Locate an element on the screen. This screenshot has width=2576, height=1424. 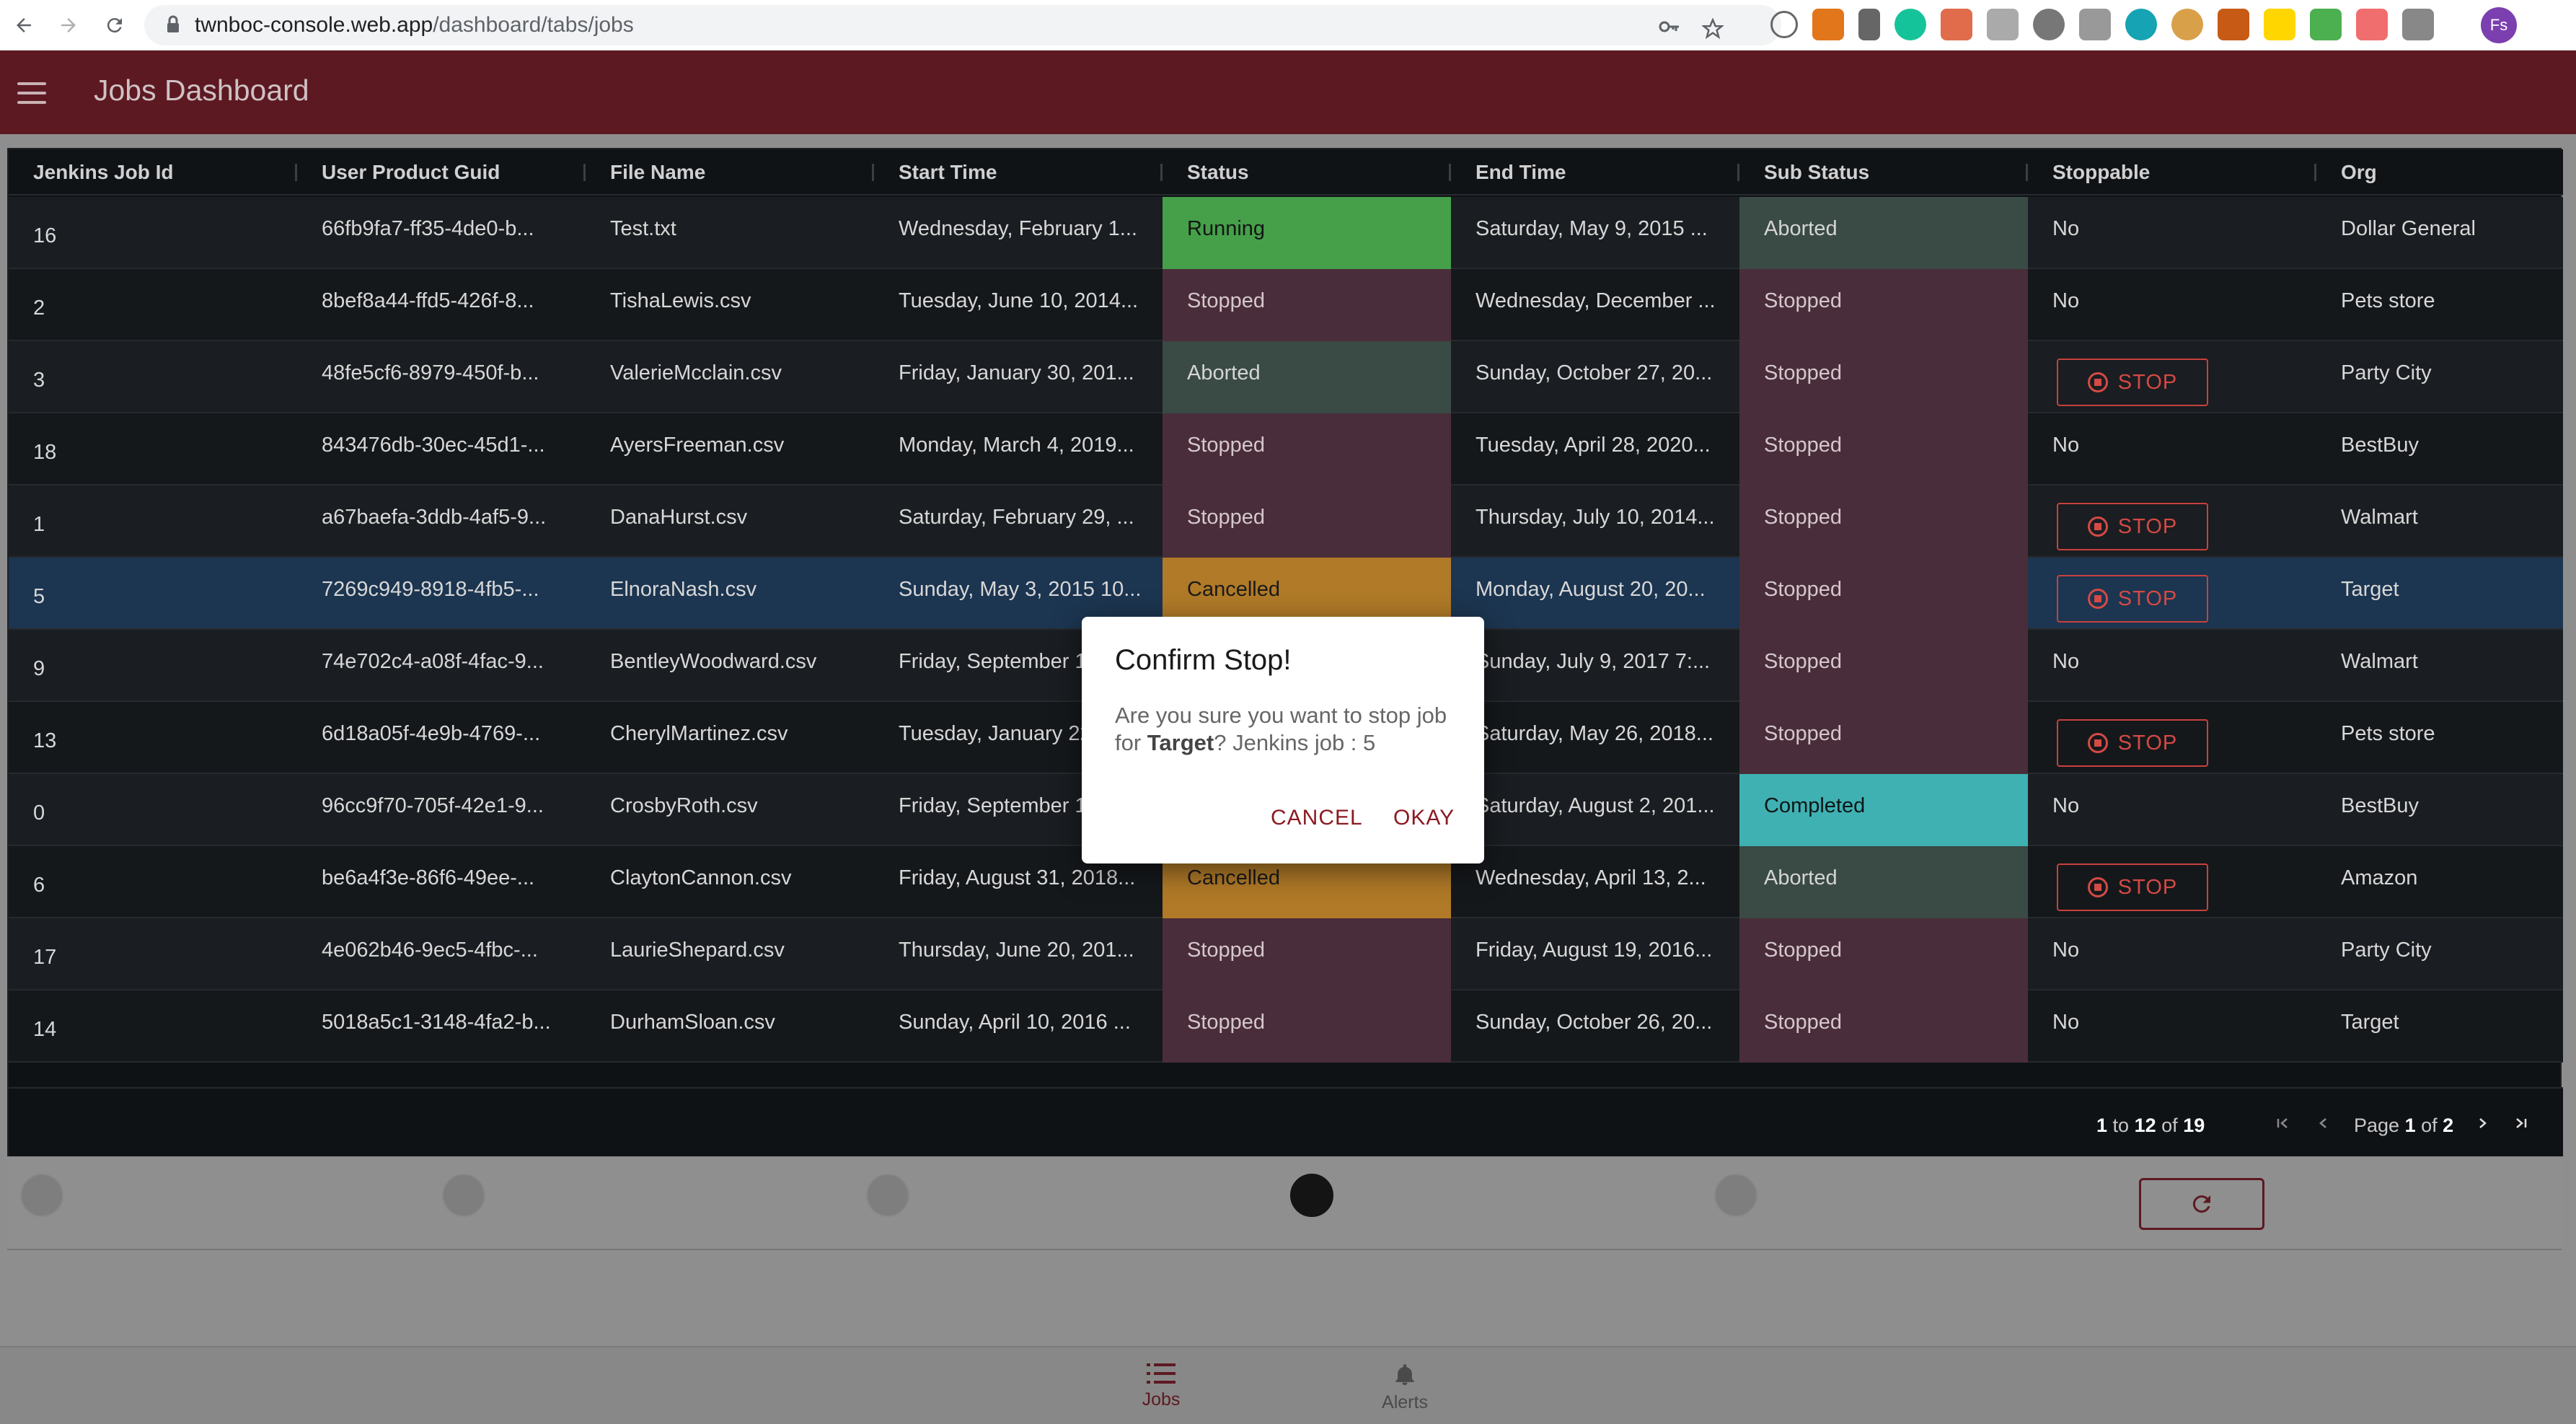
reload-icon is located at coordinates (115, 25).